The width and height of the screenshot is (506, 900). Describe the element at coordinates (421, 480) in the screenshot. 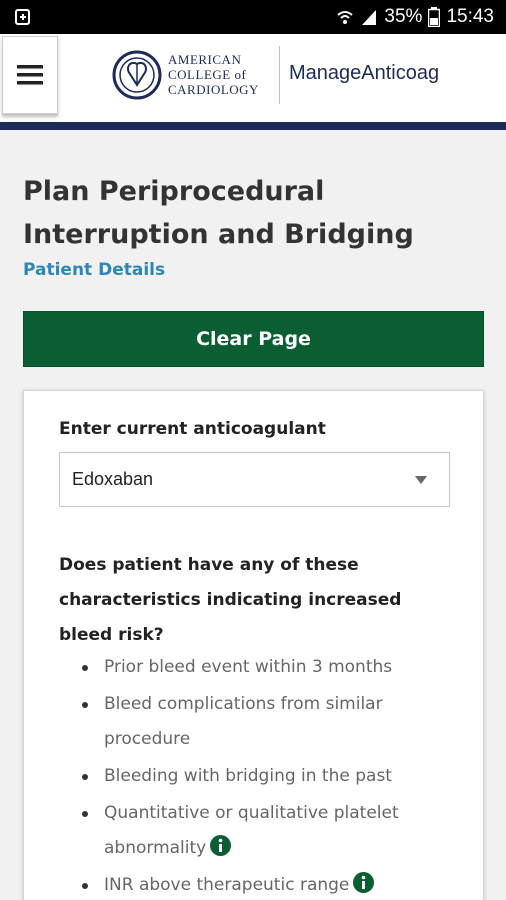

I see `caret-down-icon` at that location.